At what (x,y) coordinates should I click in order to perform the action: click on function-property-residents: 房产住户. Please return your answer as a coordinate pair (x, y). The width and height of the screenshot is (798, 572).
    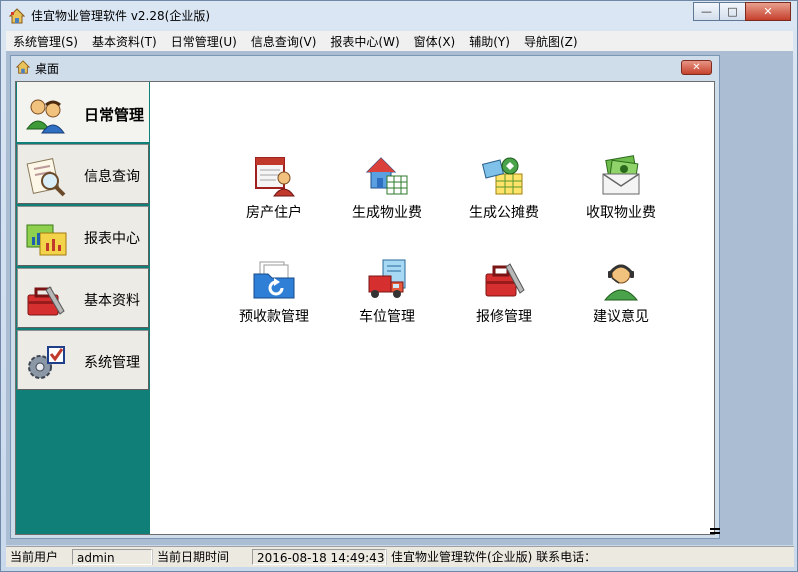
    Looking at the image, I should click on (274, 188).